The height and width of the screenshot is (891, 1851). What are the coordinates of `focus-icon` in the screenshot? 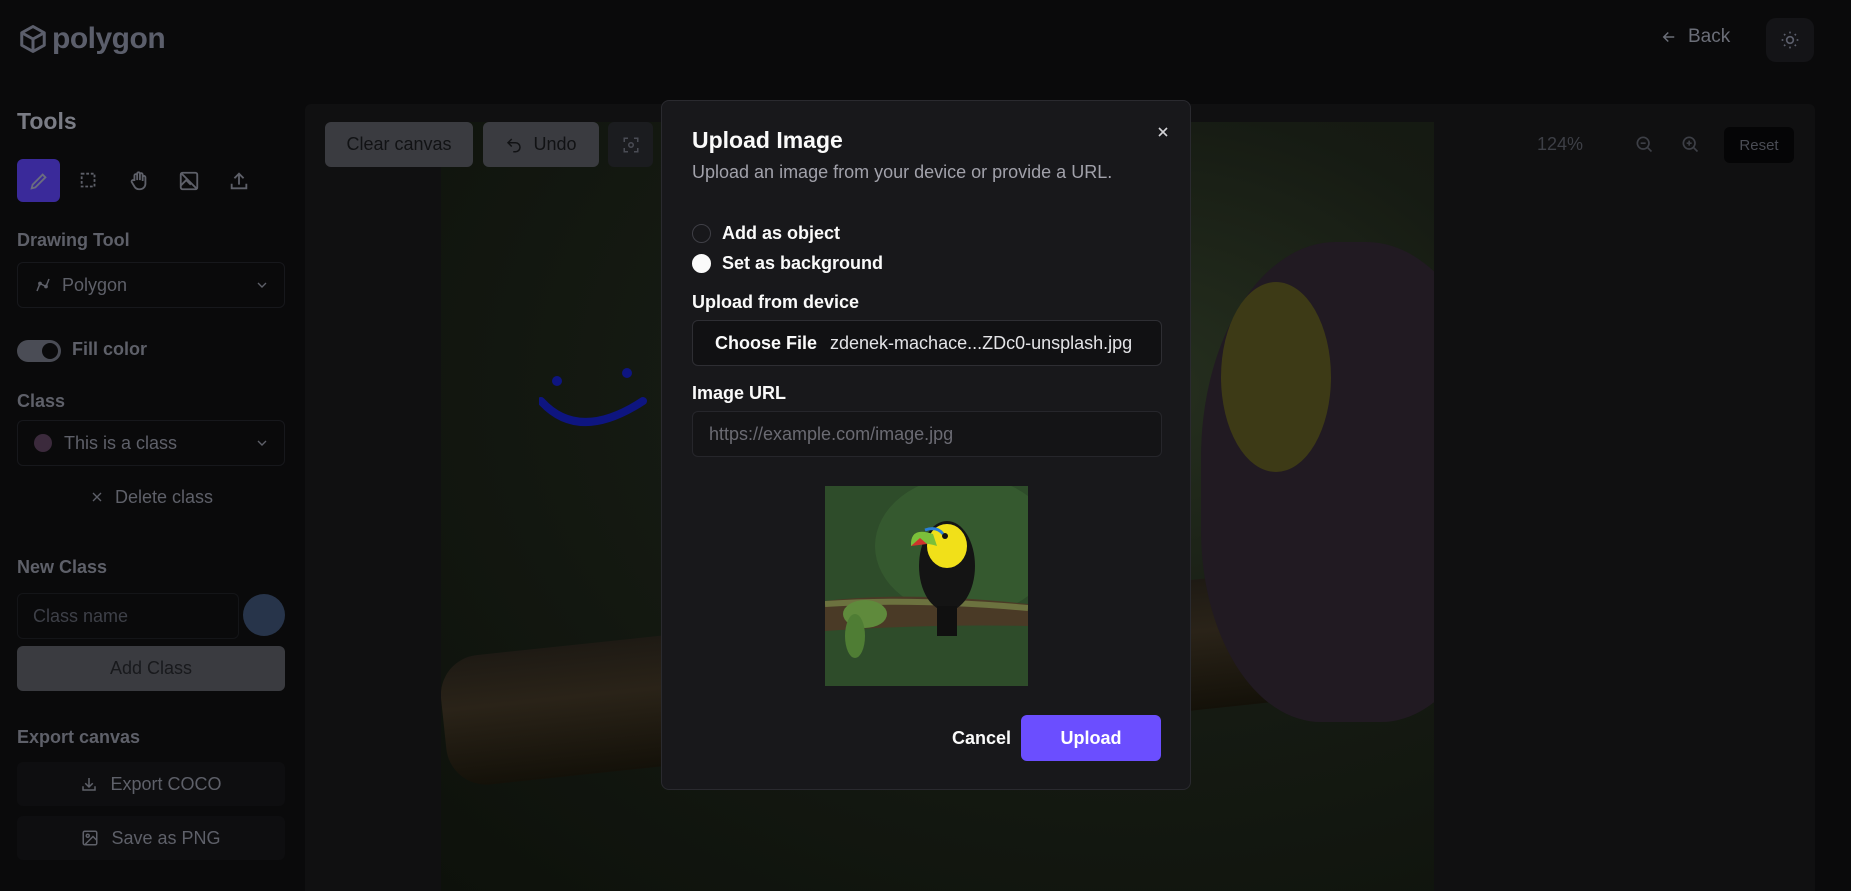 It's located at (630, 144).